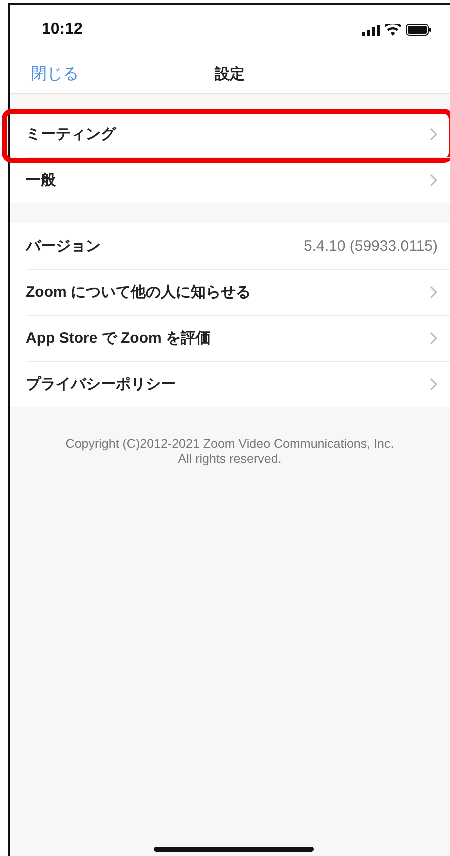  I want to click on wifi-icon, so click(393, 30).